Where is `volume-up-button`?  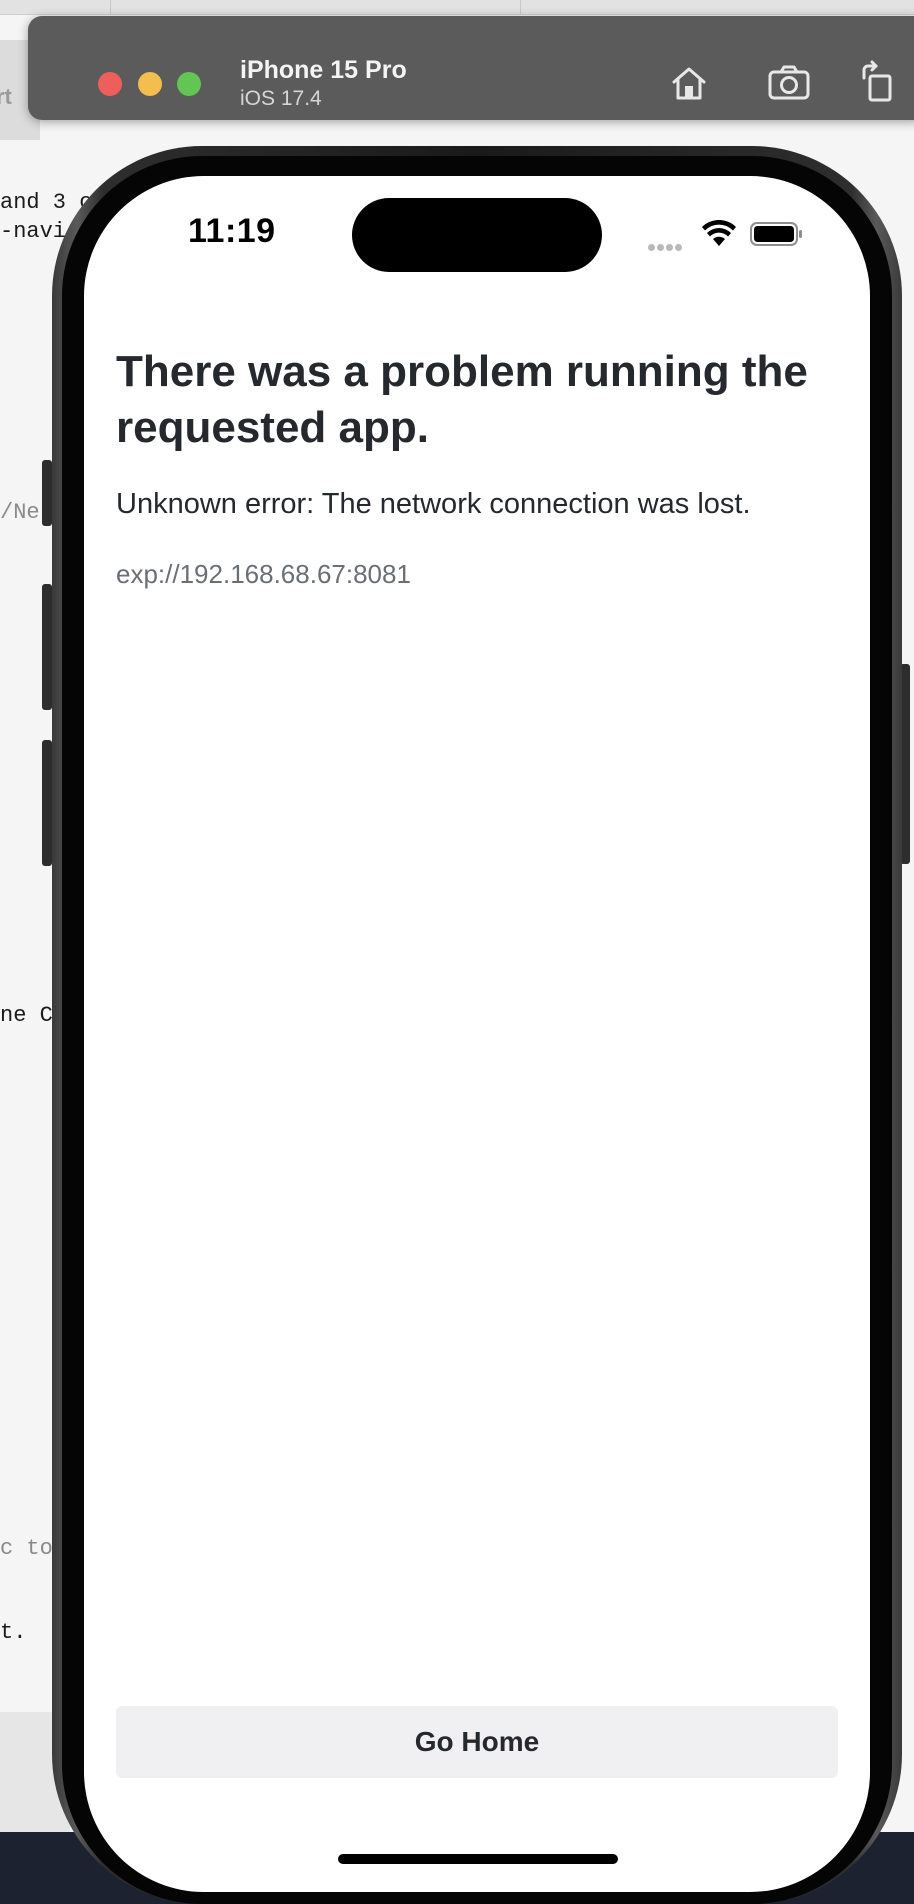
volume-up-button is located at coordinates (47, 647).